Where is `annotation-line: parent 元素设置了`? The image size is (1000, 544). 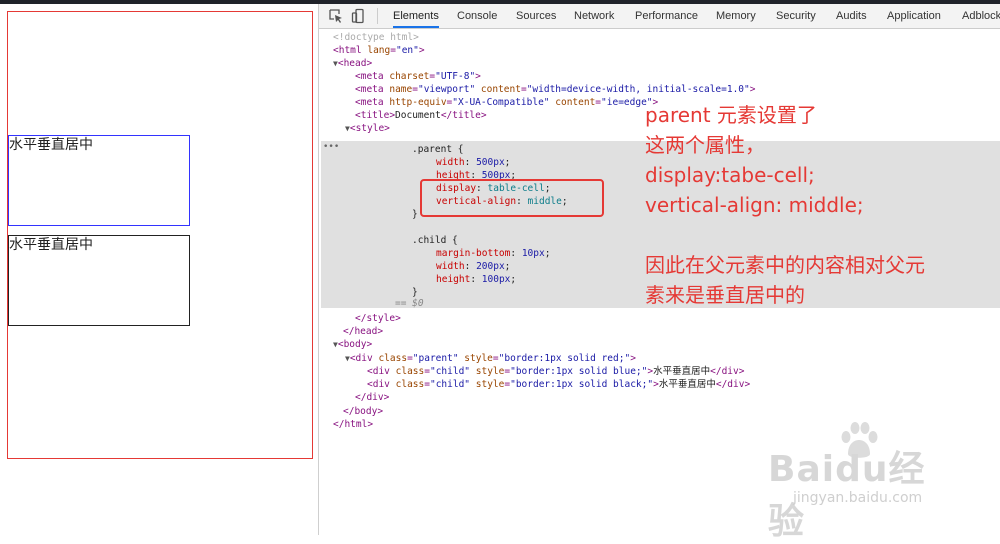 annotation-line: parent 元素设置了 is located at coordinates (731, 115).